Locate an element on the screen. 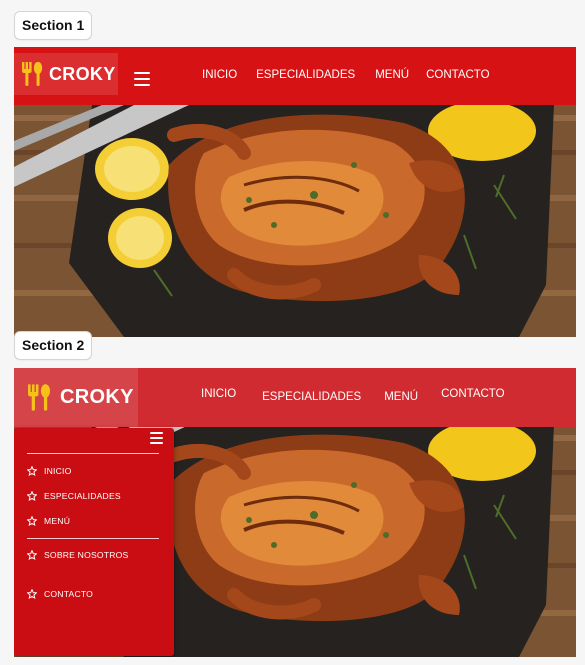  side-menu-item-contacto: CONTACTO is located at coordinates (60, 594).